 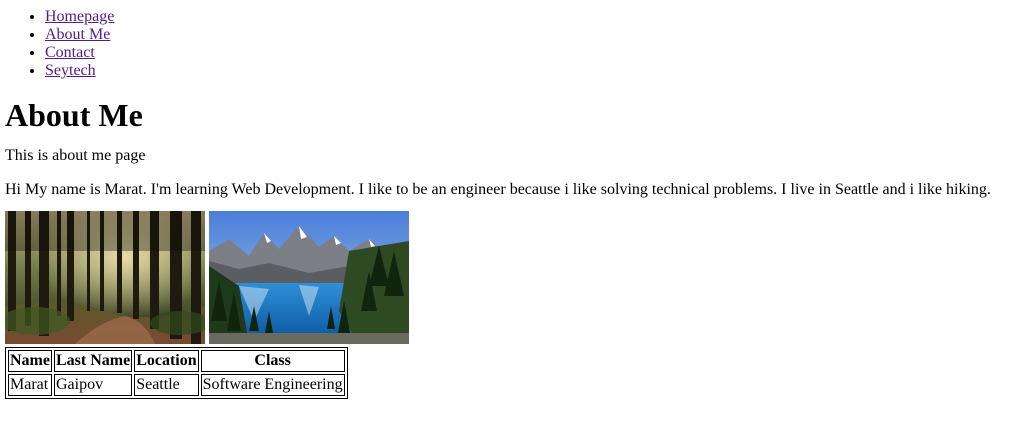 I want to click on cell-last-name: Gaipov, so click(x=93, y=385).